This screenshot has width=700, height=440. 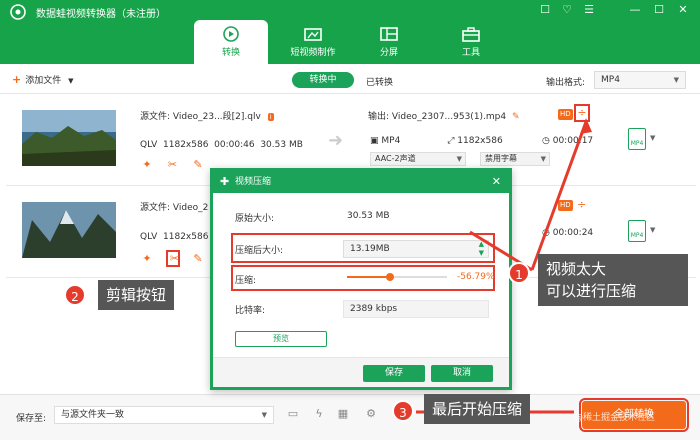 What do you see at coordinates (635, 9) in the screenshot?
I see `minimize-button: —` at bounding box center [635, 9].